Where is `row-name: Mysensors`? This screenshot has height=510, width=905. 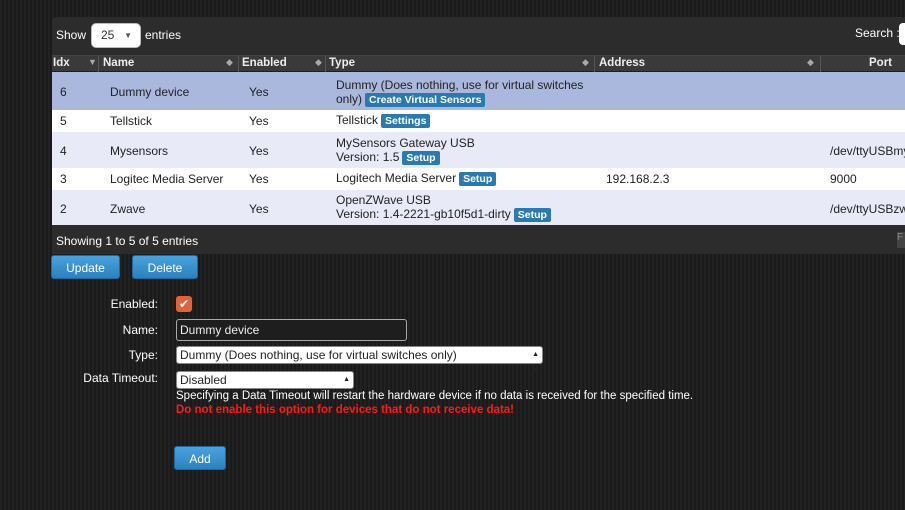
row-name: Mysensors is located at coordinates (139, 151).